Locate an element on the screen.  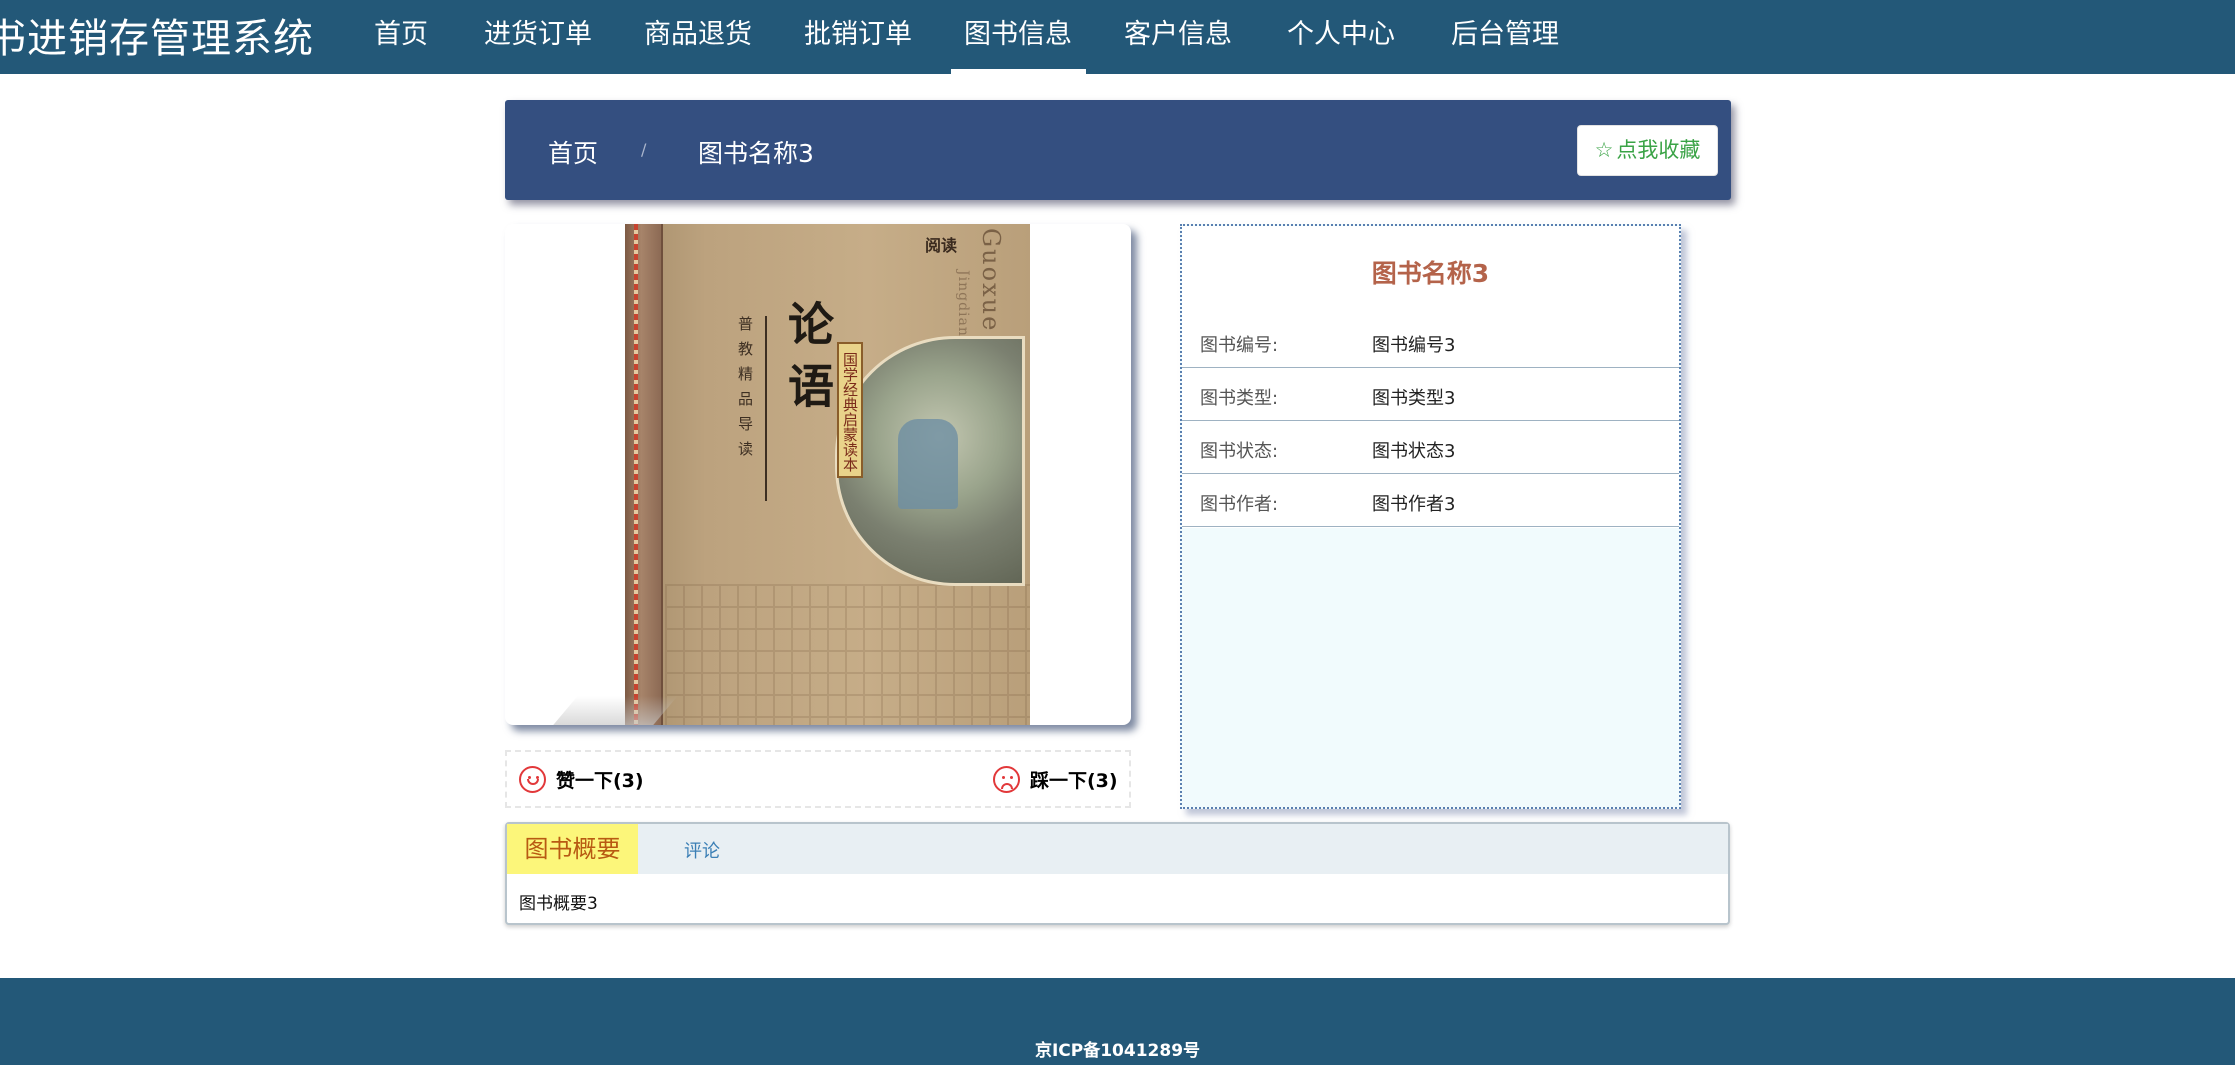
book-pattern is located at coordinates (847, 654).